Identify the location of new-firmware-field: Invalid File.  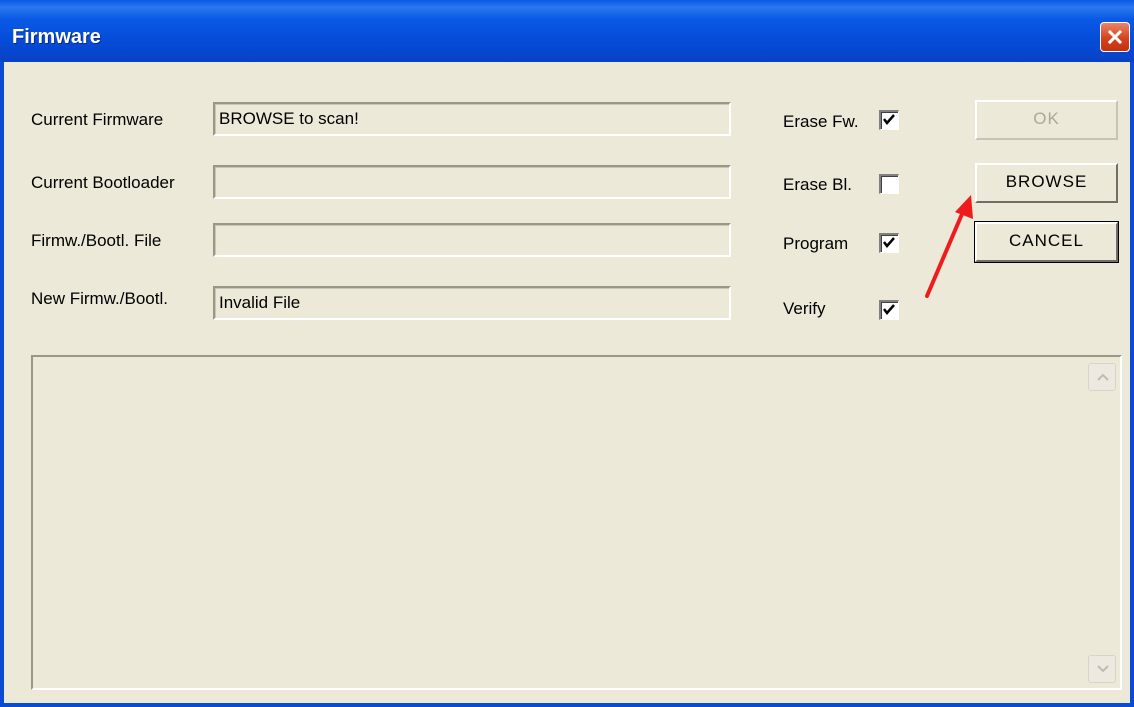
(472, 303).